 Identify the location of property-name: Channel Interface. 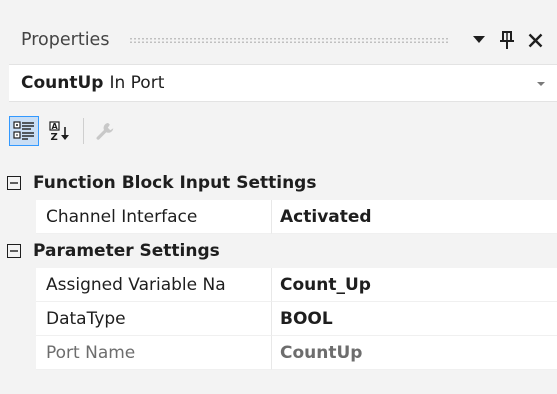
(154, 217).